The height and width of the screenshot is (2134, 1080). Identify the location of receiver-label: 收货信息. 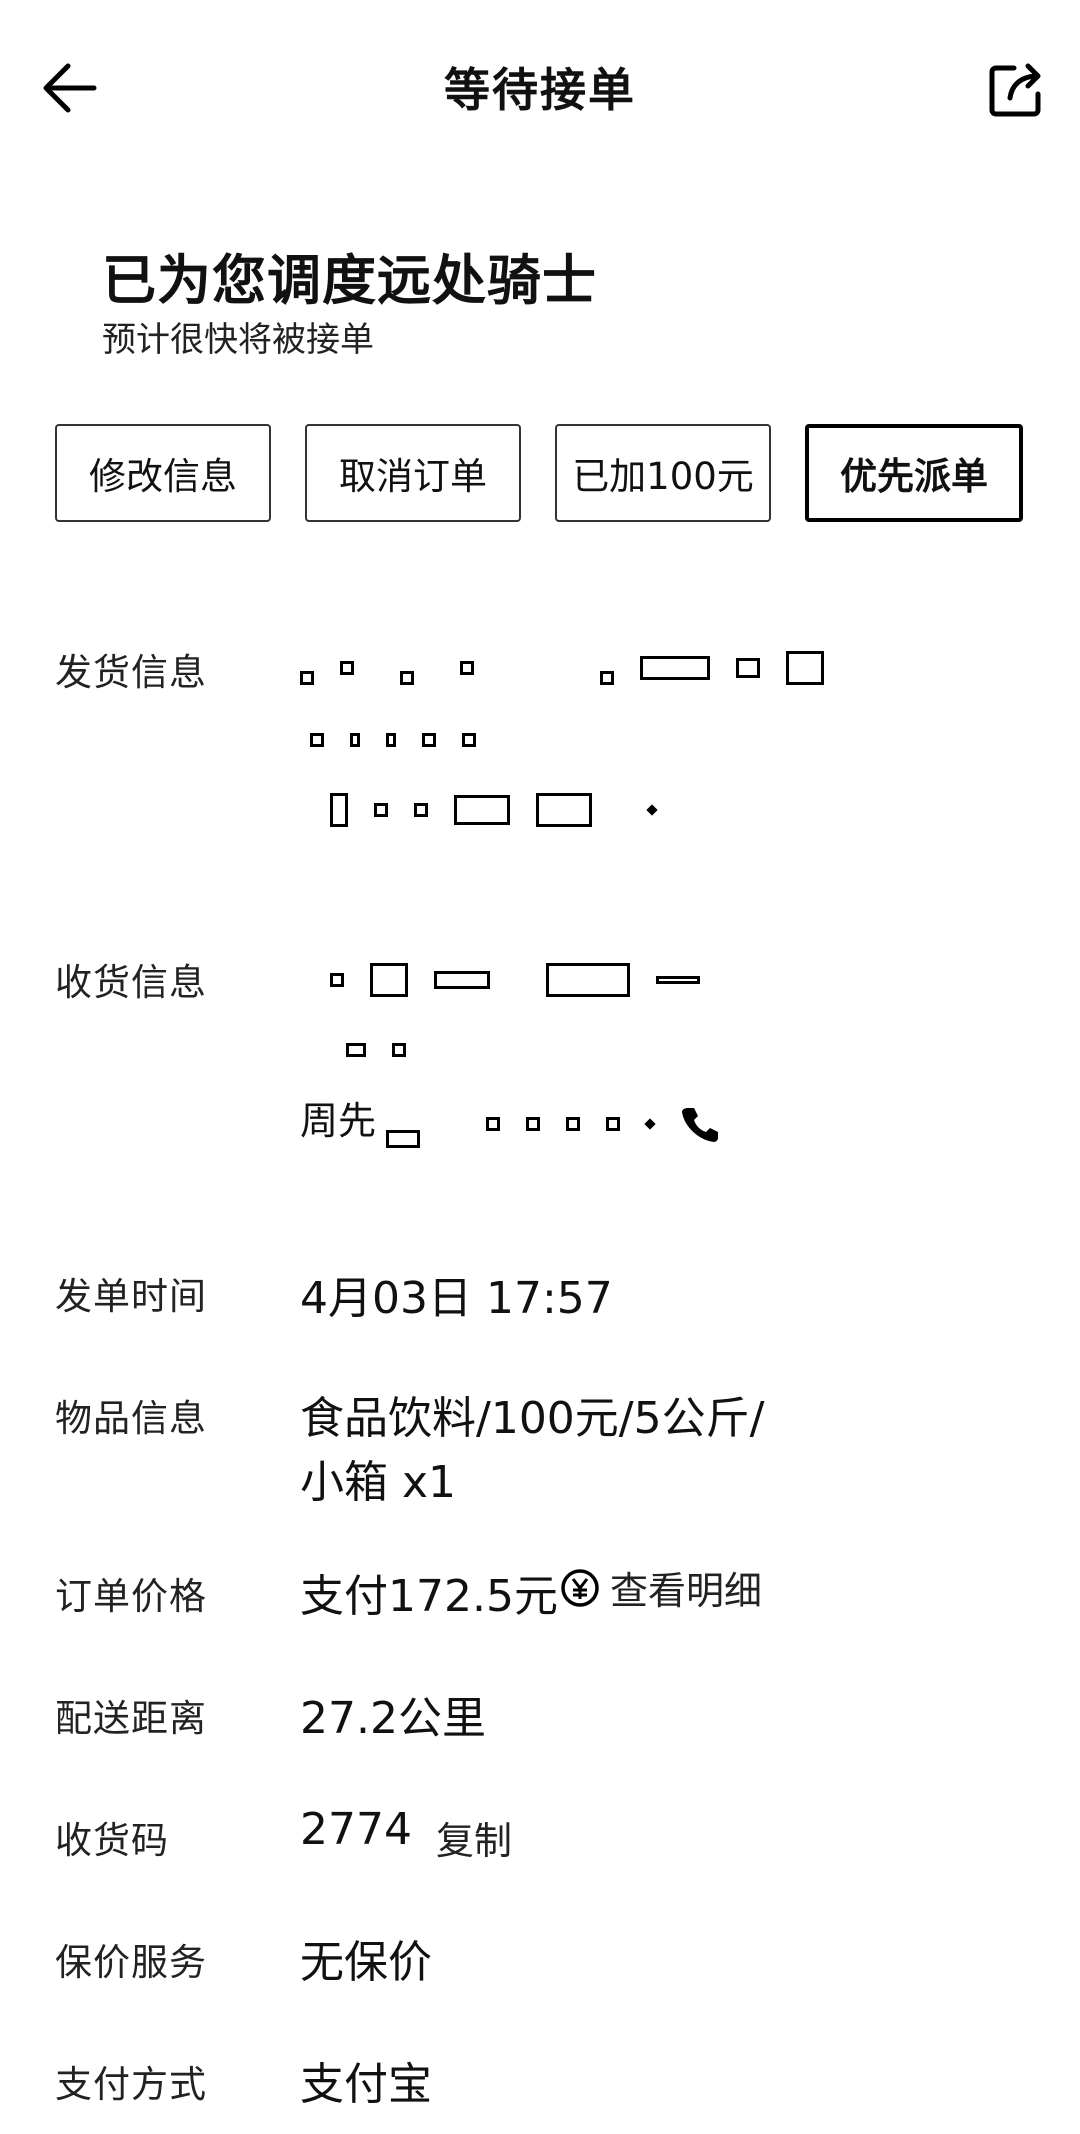
(131, 982).